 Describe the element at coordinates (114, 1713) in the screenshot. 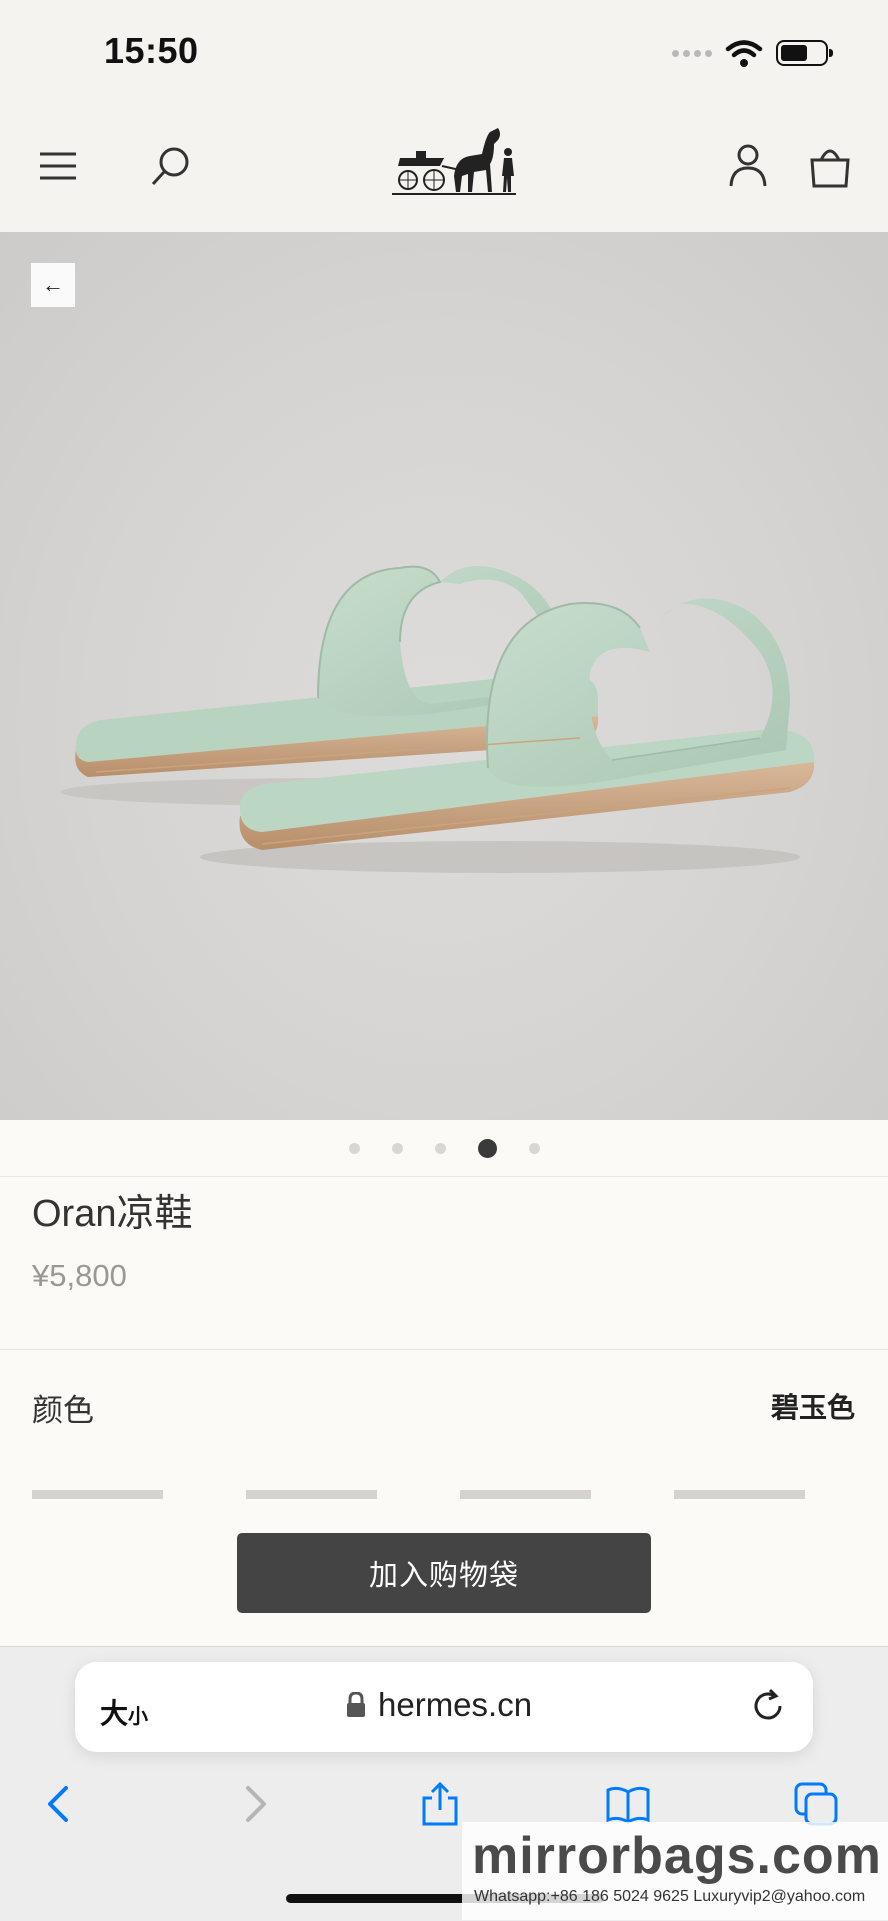

I see `text-size-large-label: 大` at that location.